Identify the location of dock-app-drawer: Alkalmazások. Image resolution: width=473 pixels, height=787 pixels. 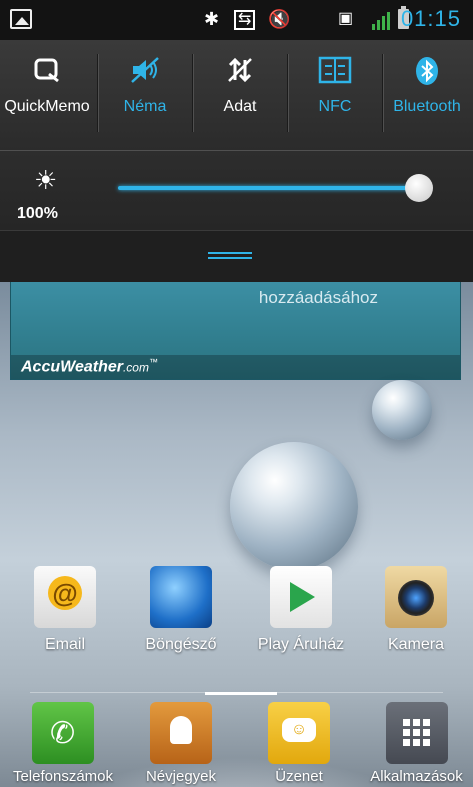
(416, 743).